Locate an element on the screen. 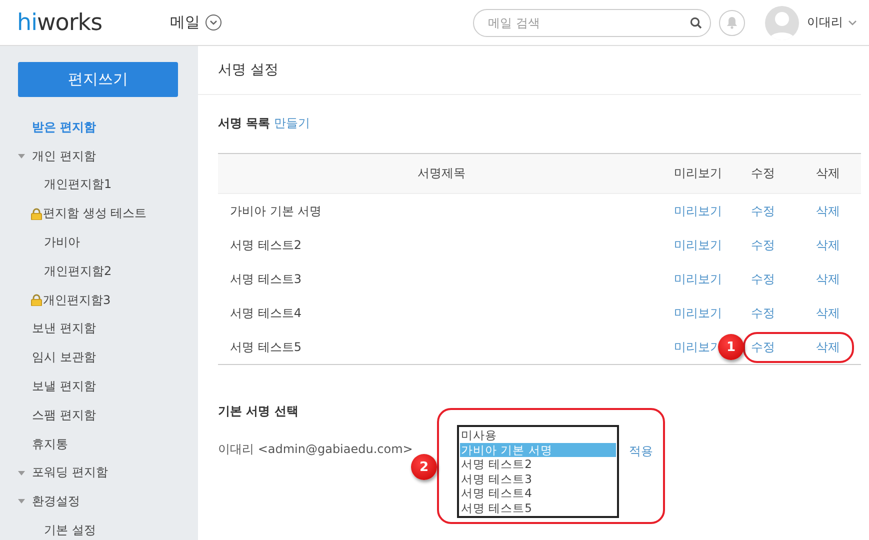 Image resolution: width=869 pixels, height=540 pixels. notification-button is located at coordinates (732, 23).